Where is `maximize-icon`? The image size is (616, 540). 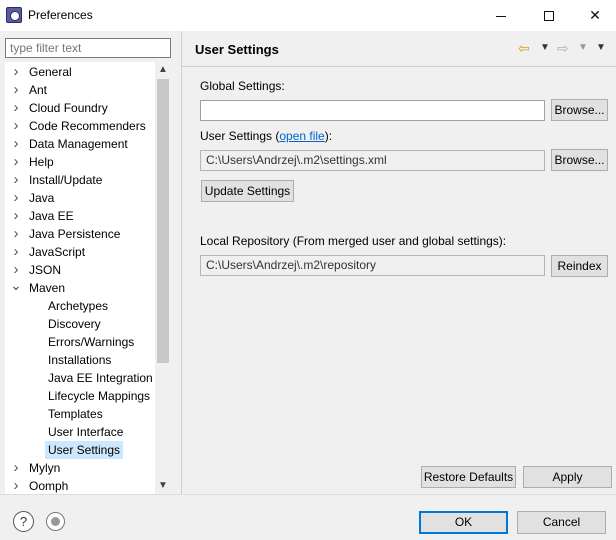 maximize-icon is located at coordinates (549, 16).